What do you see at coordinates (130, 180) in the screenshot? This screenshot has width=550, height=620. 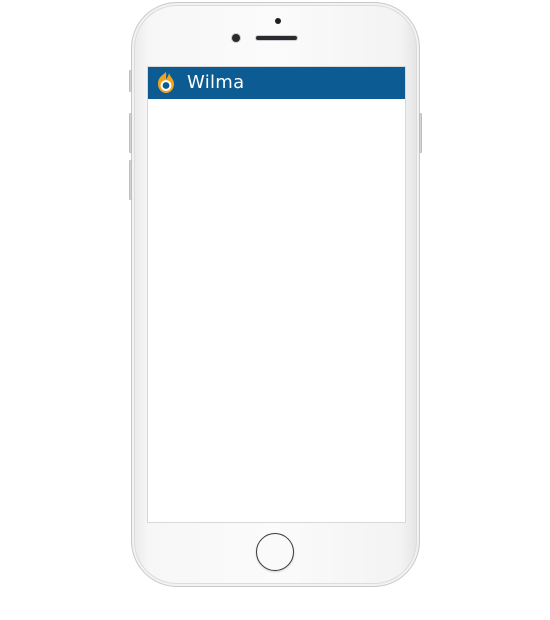 I see `volume-down-button` at bounding box center [130, 180].